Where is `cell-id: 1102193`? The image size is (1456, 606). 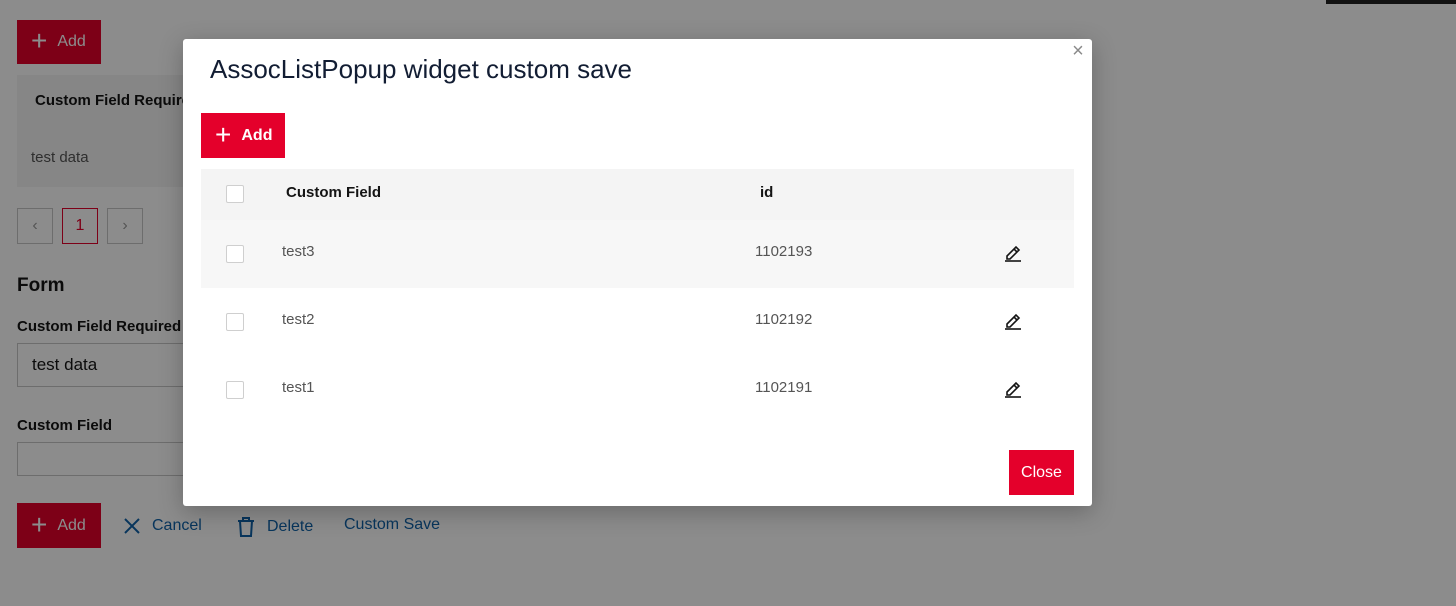 cell-id: 1102193 is located at coordinates (784, 251).